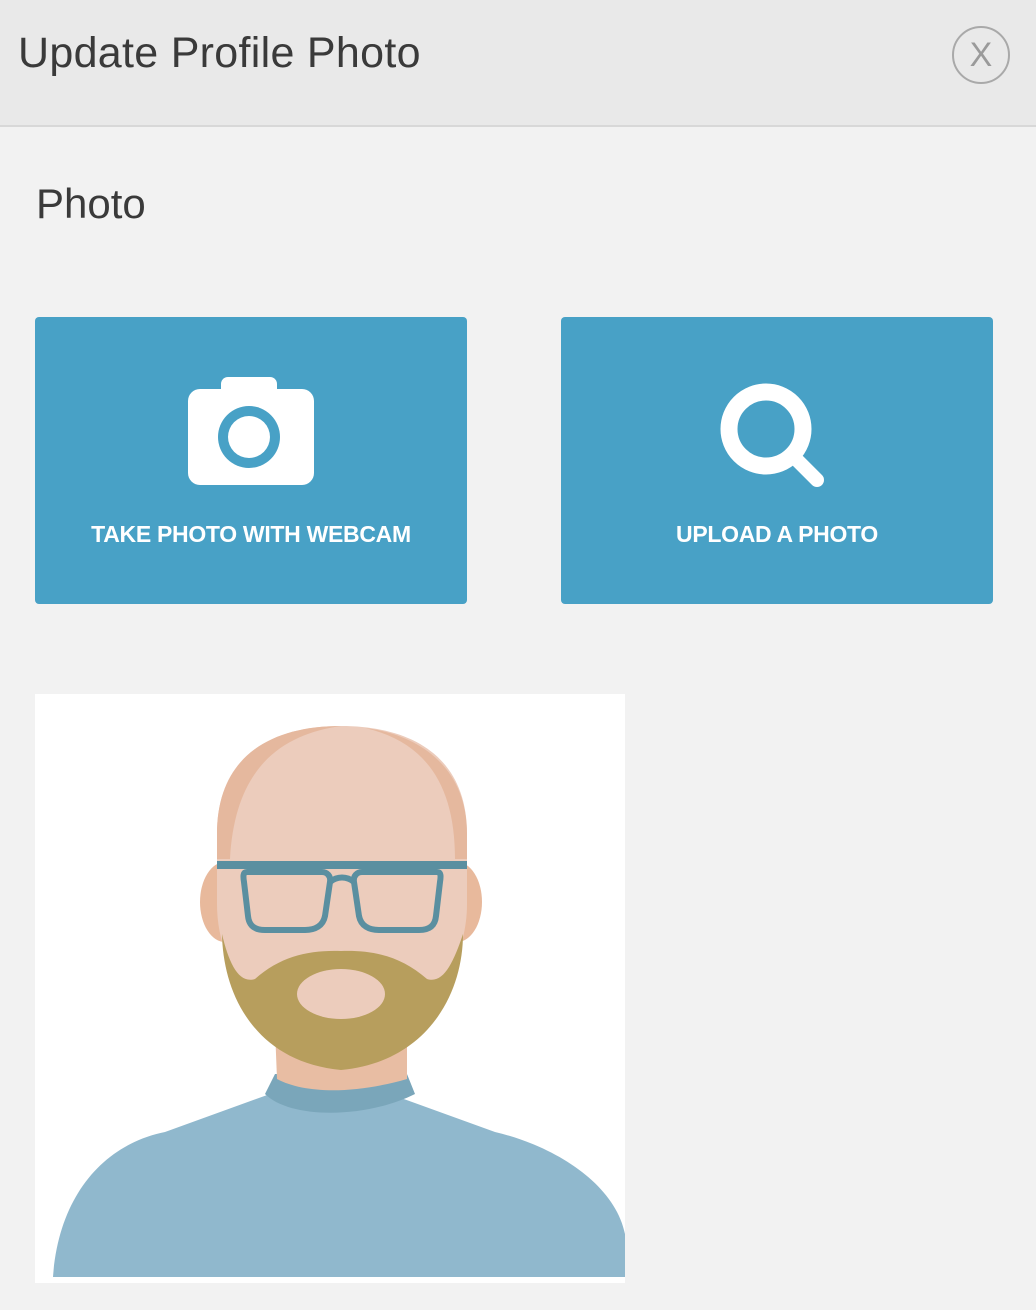 This screenshot has width=1036, height=1310. What do you see at coordinates (777, 534) in the screenshot?
I see `upload-photo-label: UPLOAD A PHOTO` at bounding box center [777, 534].